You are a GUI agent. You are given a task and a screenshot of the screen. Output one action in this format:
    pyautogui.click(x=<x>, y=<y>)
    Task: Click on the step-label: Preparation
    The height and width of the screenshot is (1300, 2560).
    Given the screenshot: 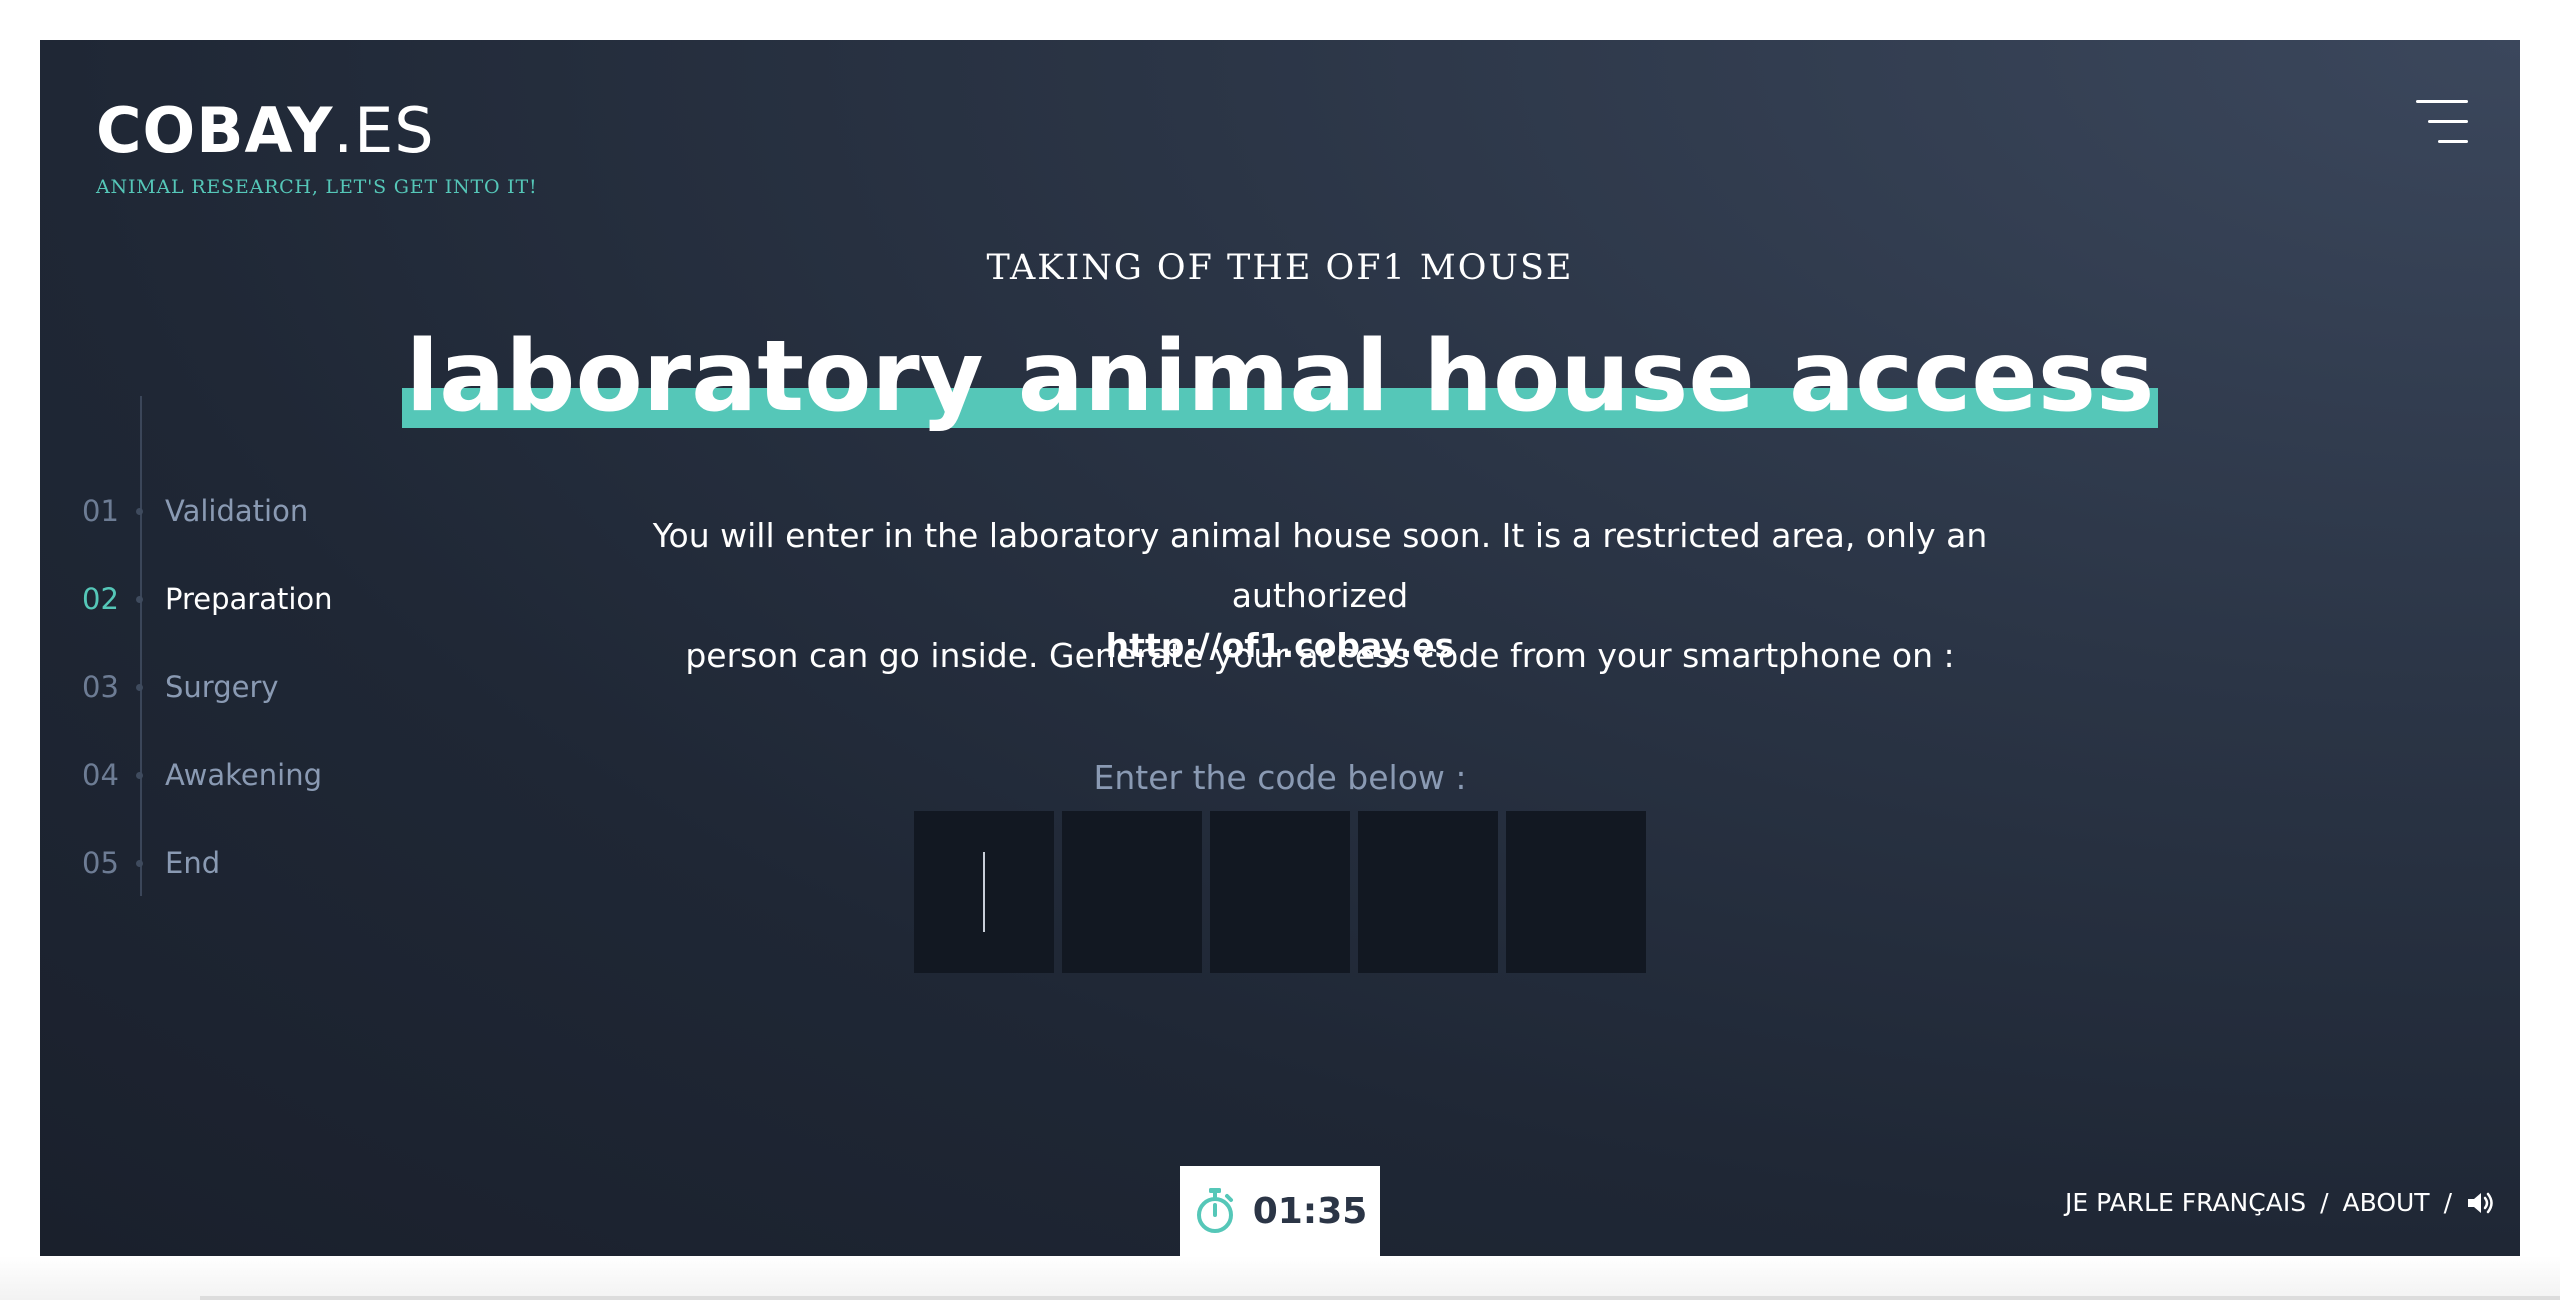 What is the action you would take?
    pyautogui.click(x=249, y=599)
    